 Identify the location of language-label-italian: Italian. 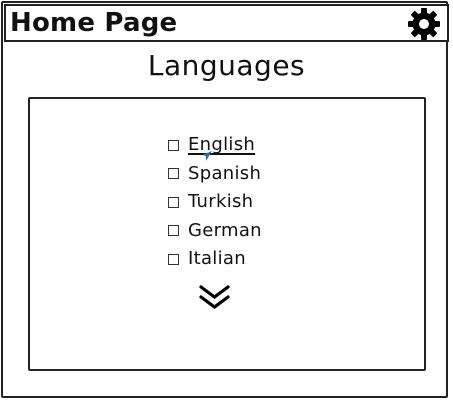
(217, 259).